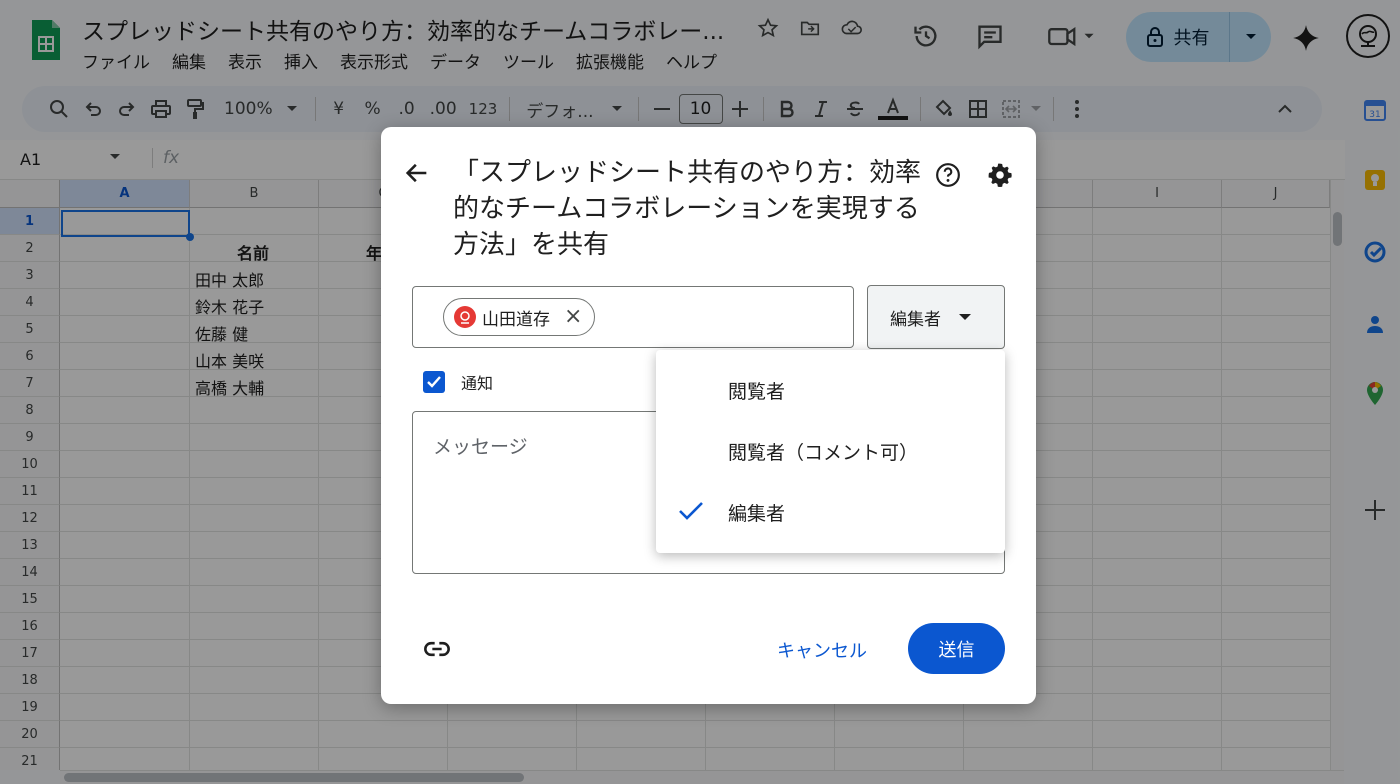  What do you see at coordinates (480, 447) in the screenshot?
I see `message-placeholder: メッセージ` at bounding box center [480, 447].